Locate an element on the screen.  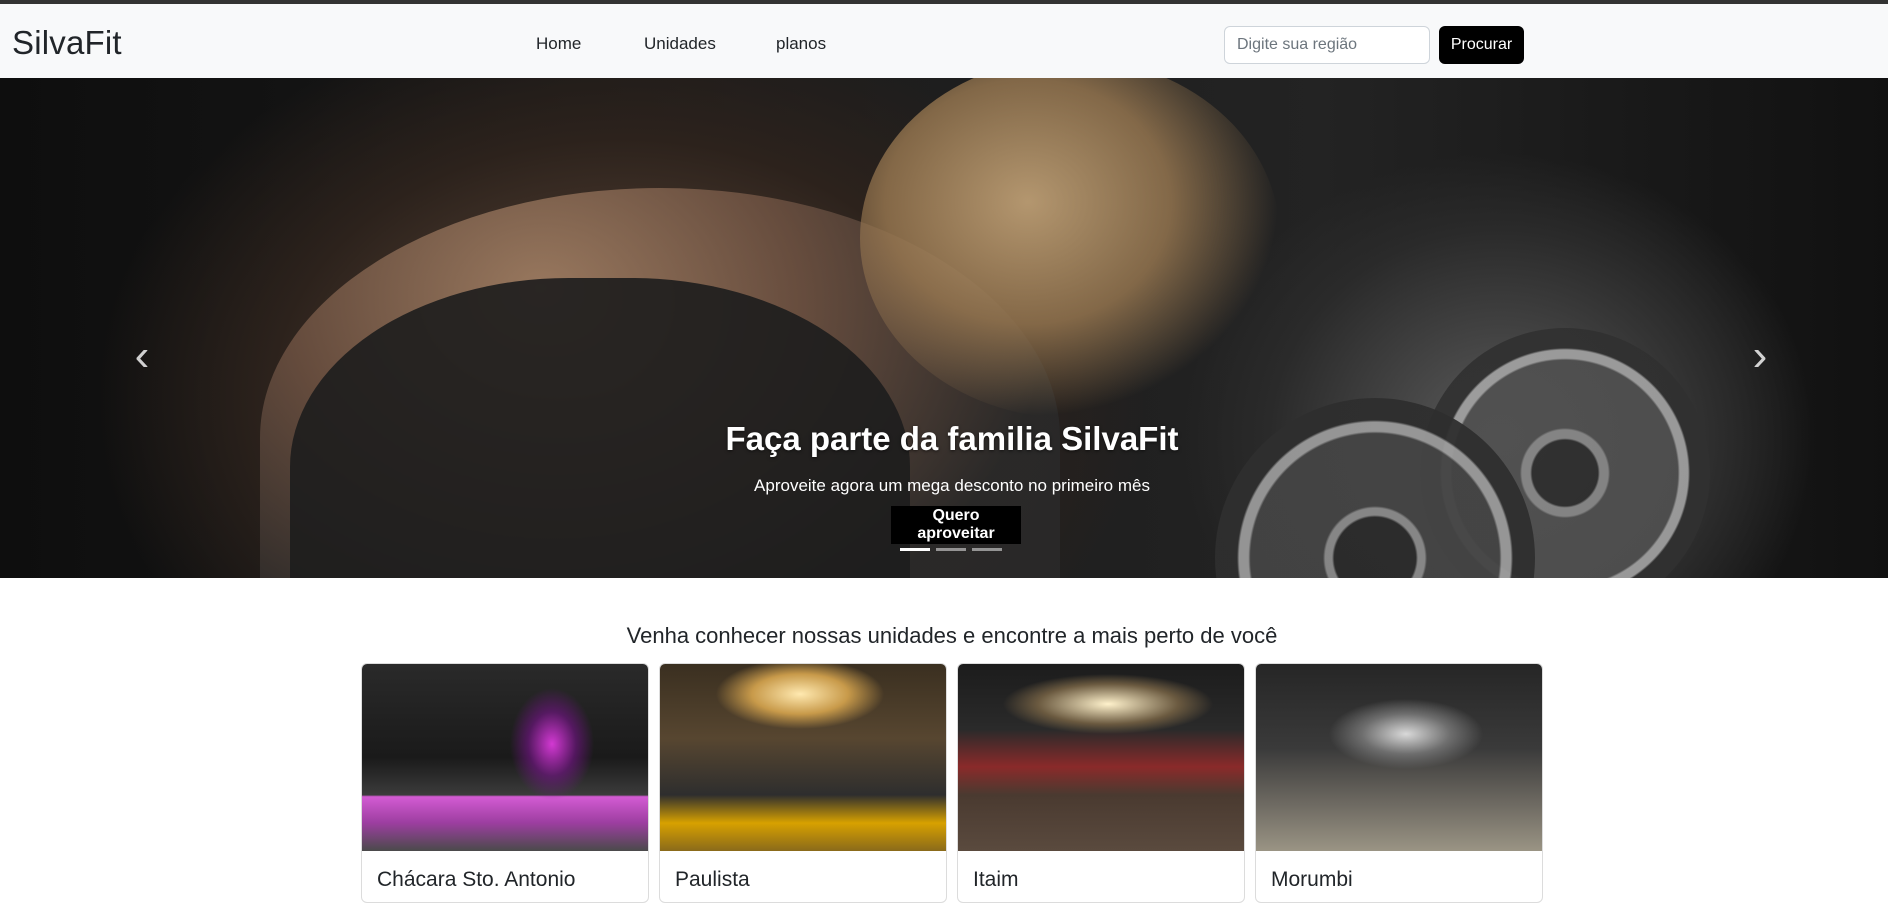
unit-card: Paulista is located at coordinates (803, 783).